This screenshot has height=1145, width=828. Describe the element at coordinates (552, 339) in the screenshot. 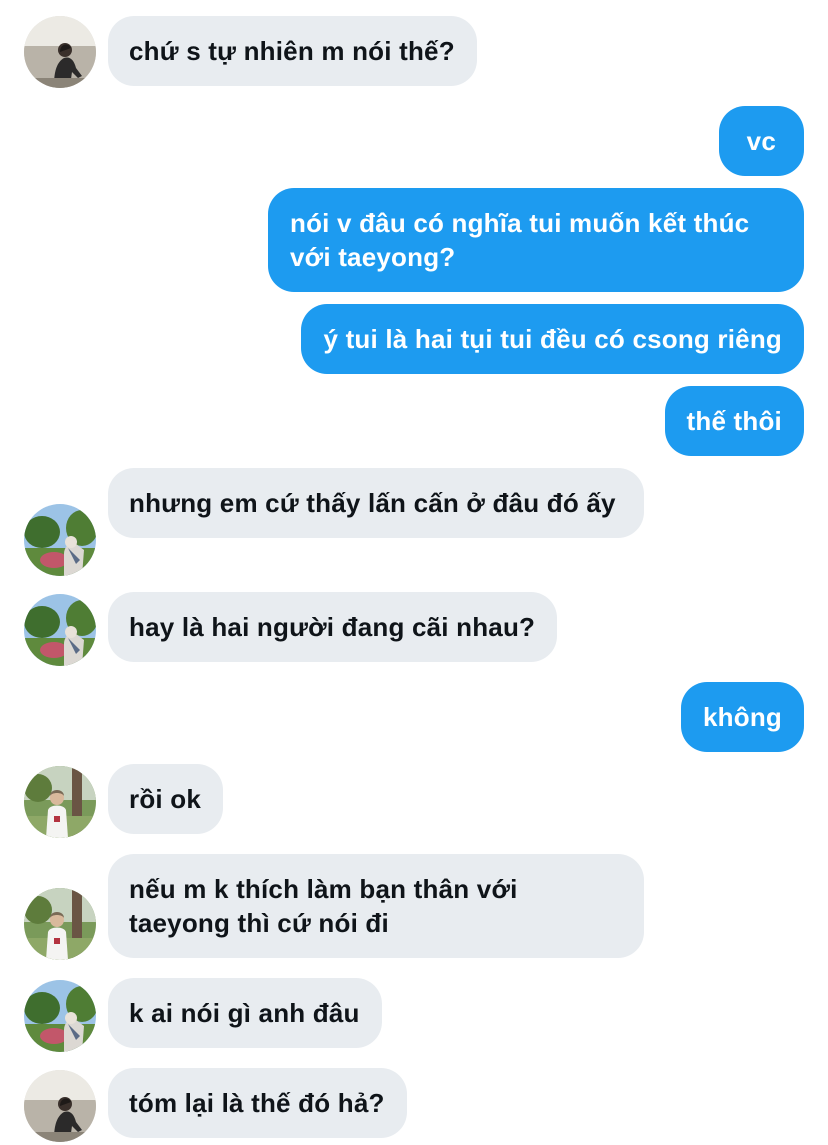

I see `message-outgoing: ý tui là hai tụi tui đều có csong riêng` at that location.